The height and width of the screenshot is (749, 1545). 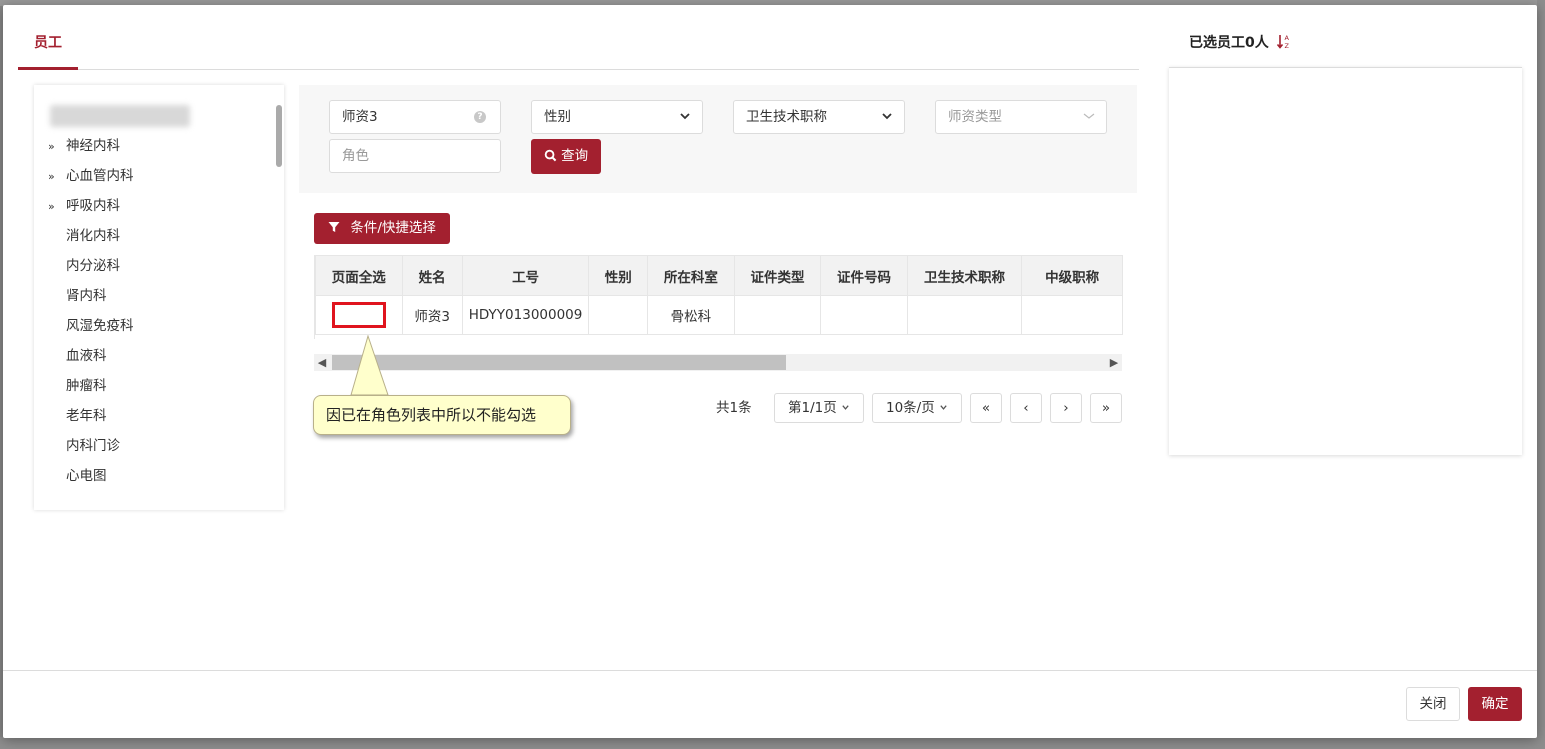 I want to click on tree-item: 血液科, so click(x=77, y=356).